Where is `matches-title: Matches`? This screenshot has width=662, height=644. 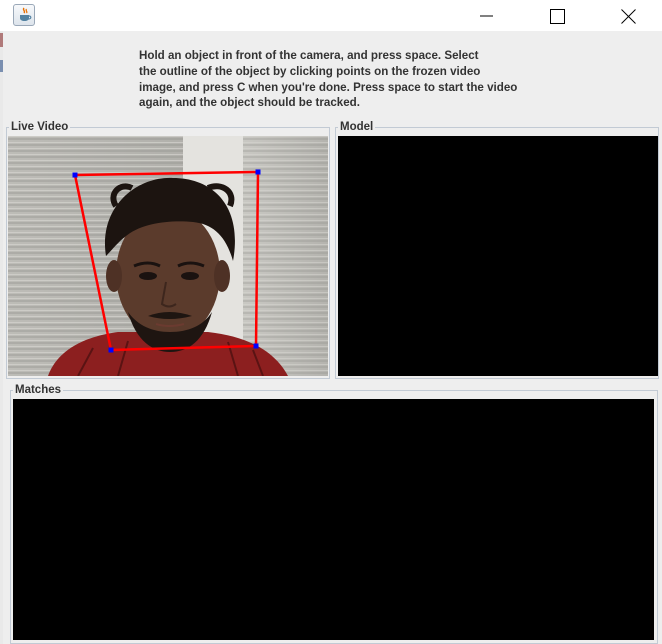
matches-title: Matches is located at coordinates (38, 390).